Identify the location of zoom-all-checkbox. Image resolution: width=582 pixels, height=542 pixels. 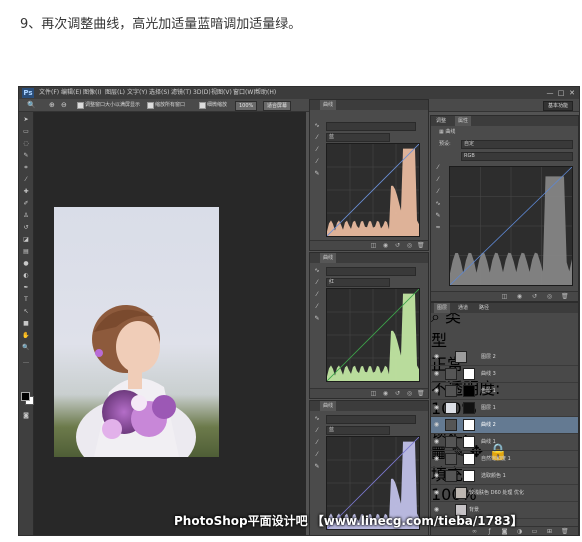
(150, 105).